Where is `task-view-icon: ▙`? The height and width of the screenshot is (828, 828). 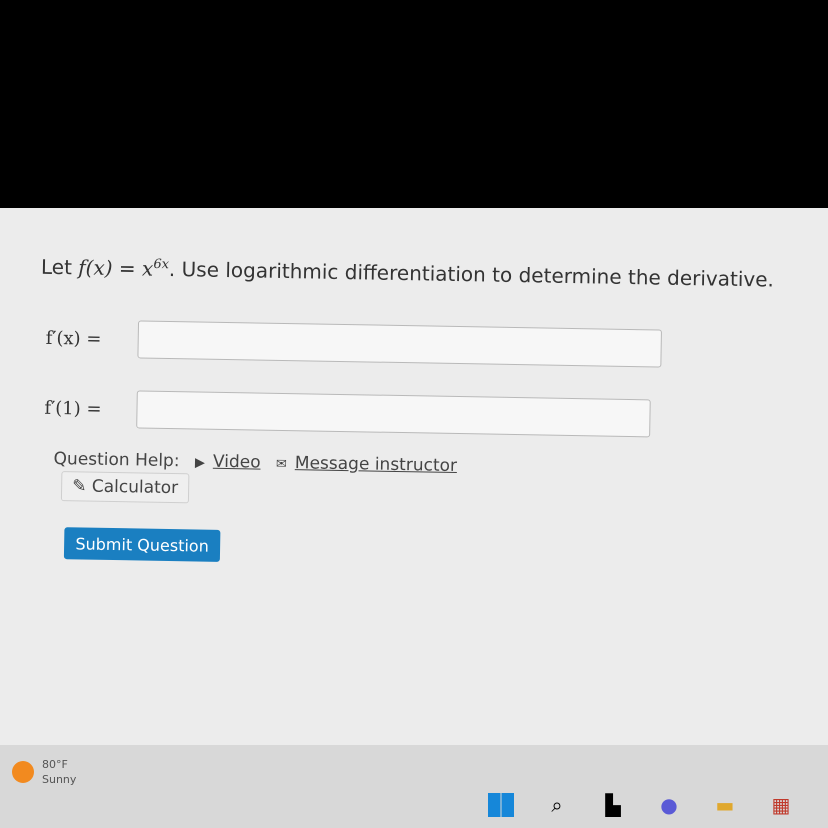 task-view-icon: ▙ is located at coordinates (613, 805).